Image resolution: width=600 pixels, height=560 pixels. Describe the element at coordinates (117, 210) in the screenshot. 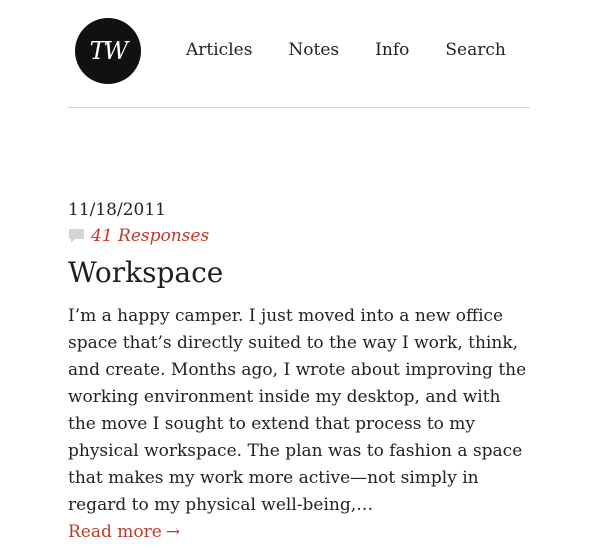

I see `post-date: 11/18/2011` at that location.